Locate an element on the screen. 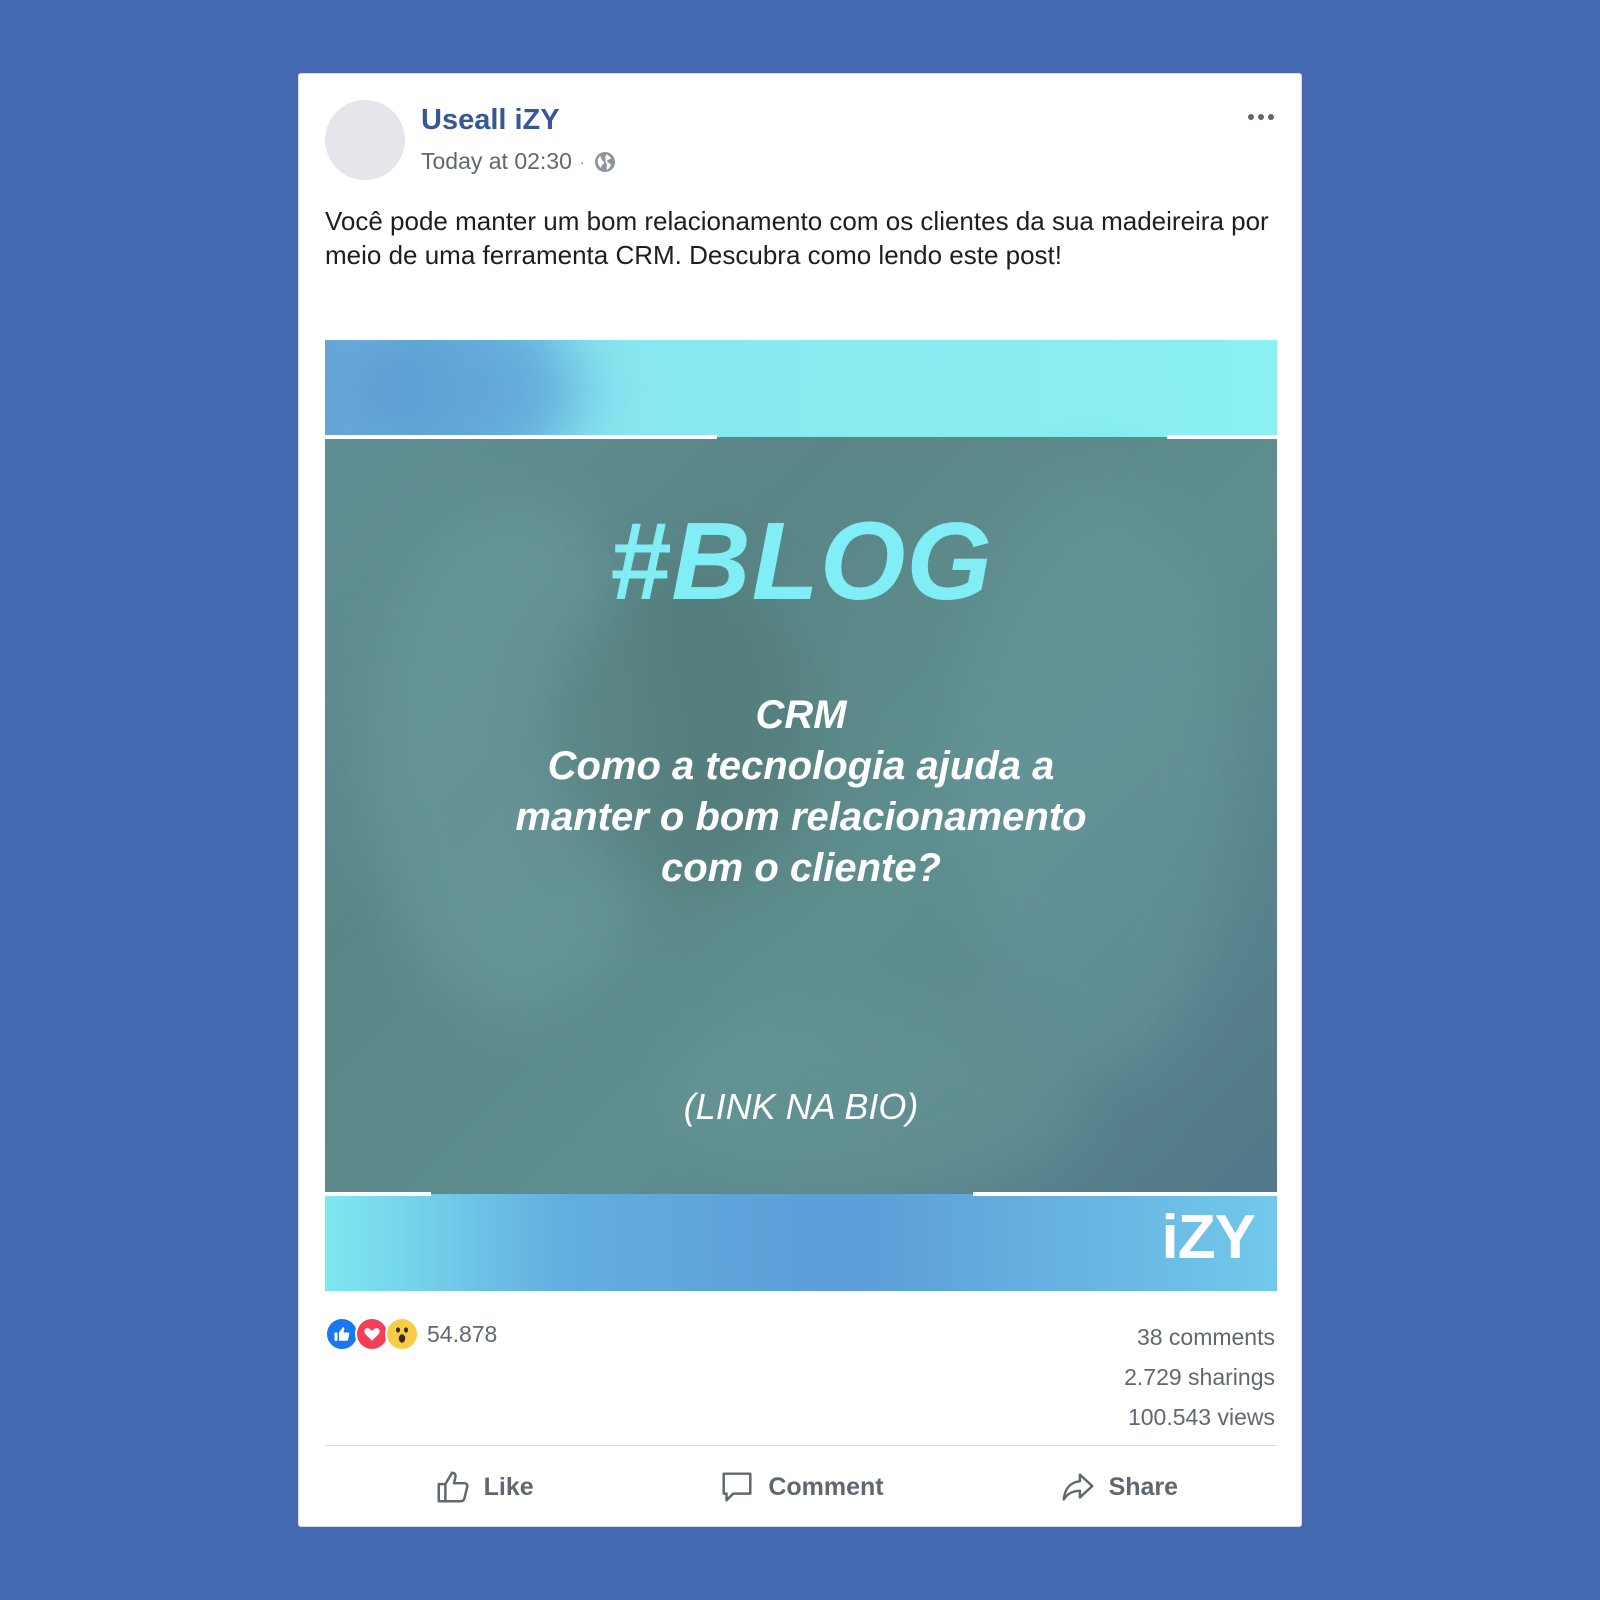 This screenshot has height=1600, width=1600. comment-label: Comment is located at coordinates (826, 1486).